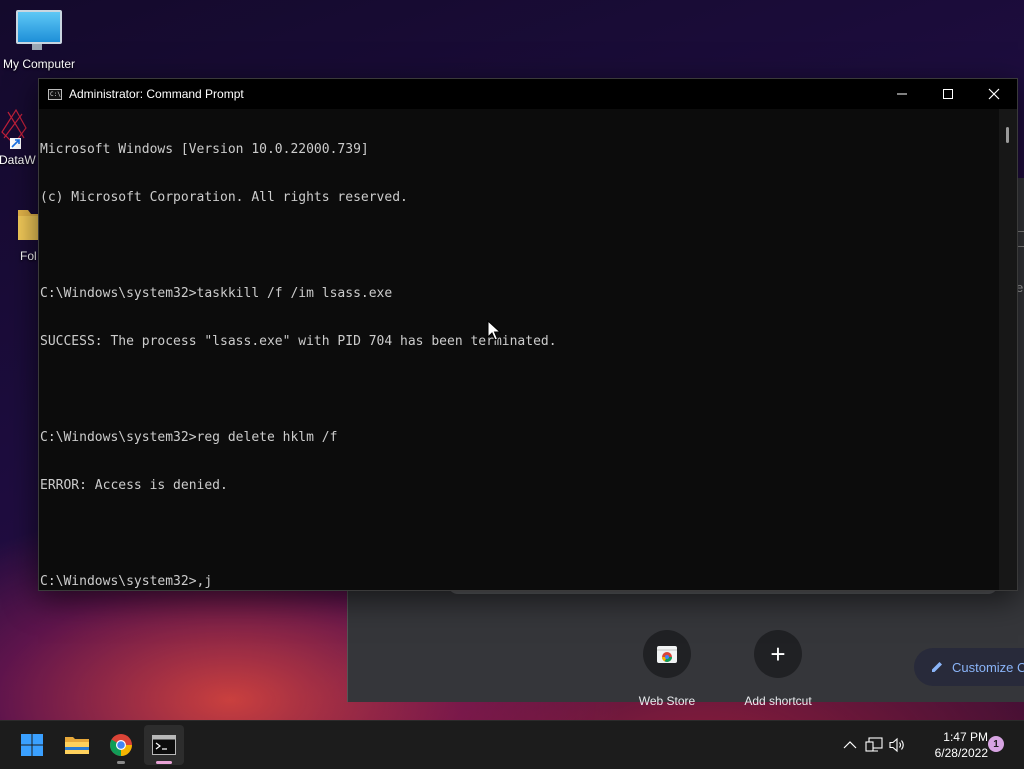  I want to click on system-tray, so click(874, 745).